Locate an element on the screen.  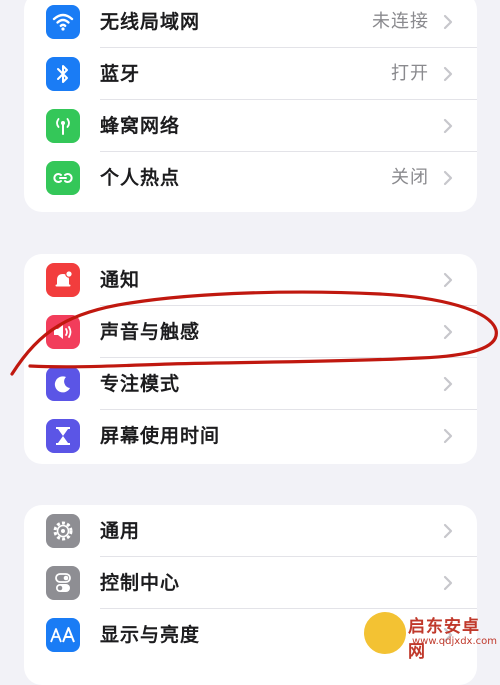
hotspot-icon is located at coordinates (63, 178).